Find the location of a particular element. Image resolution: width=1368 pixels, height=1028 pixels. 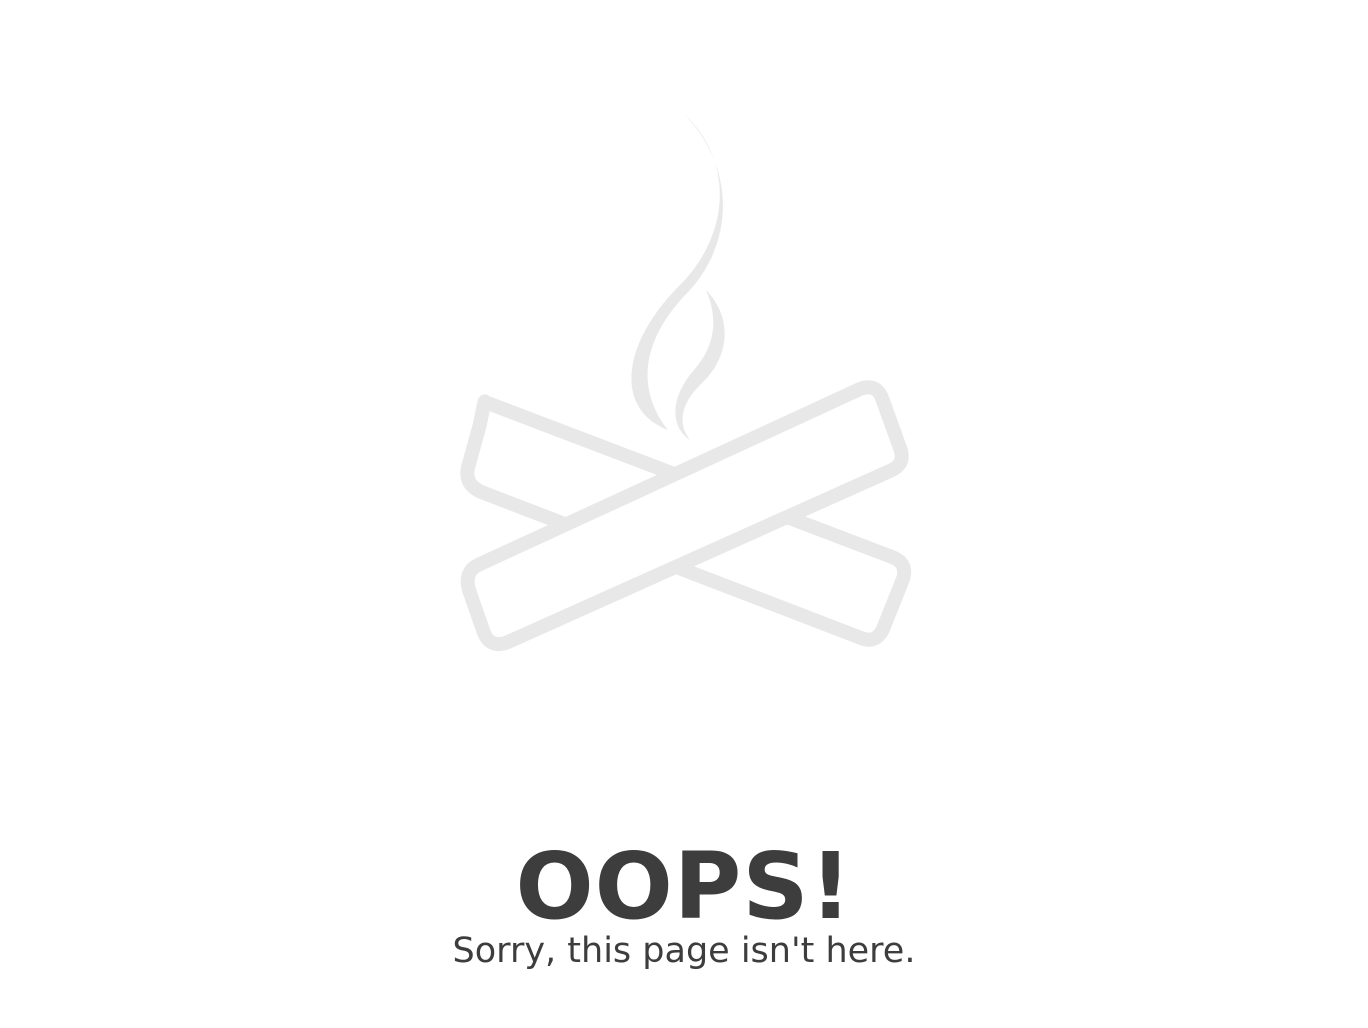

smoke-wisp-small is located at coordinates (700, 365).